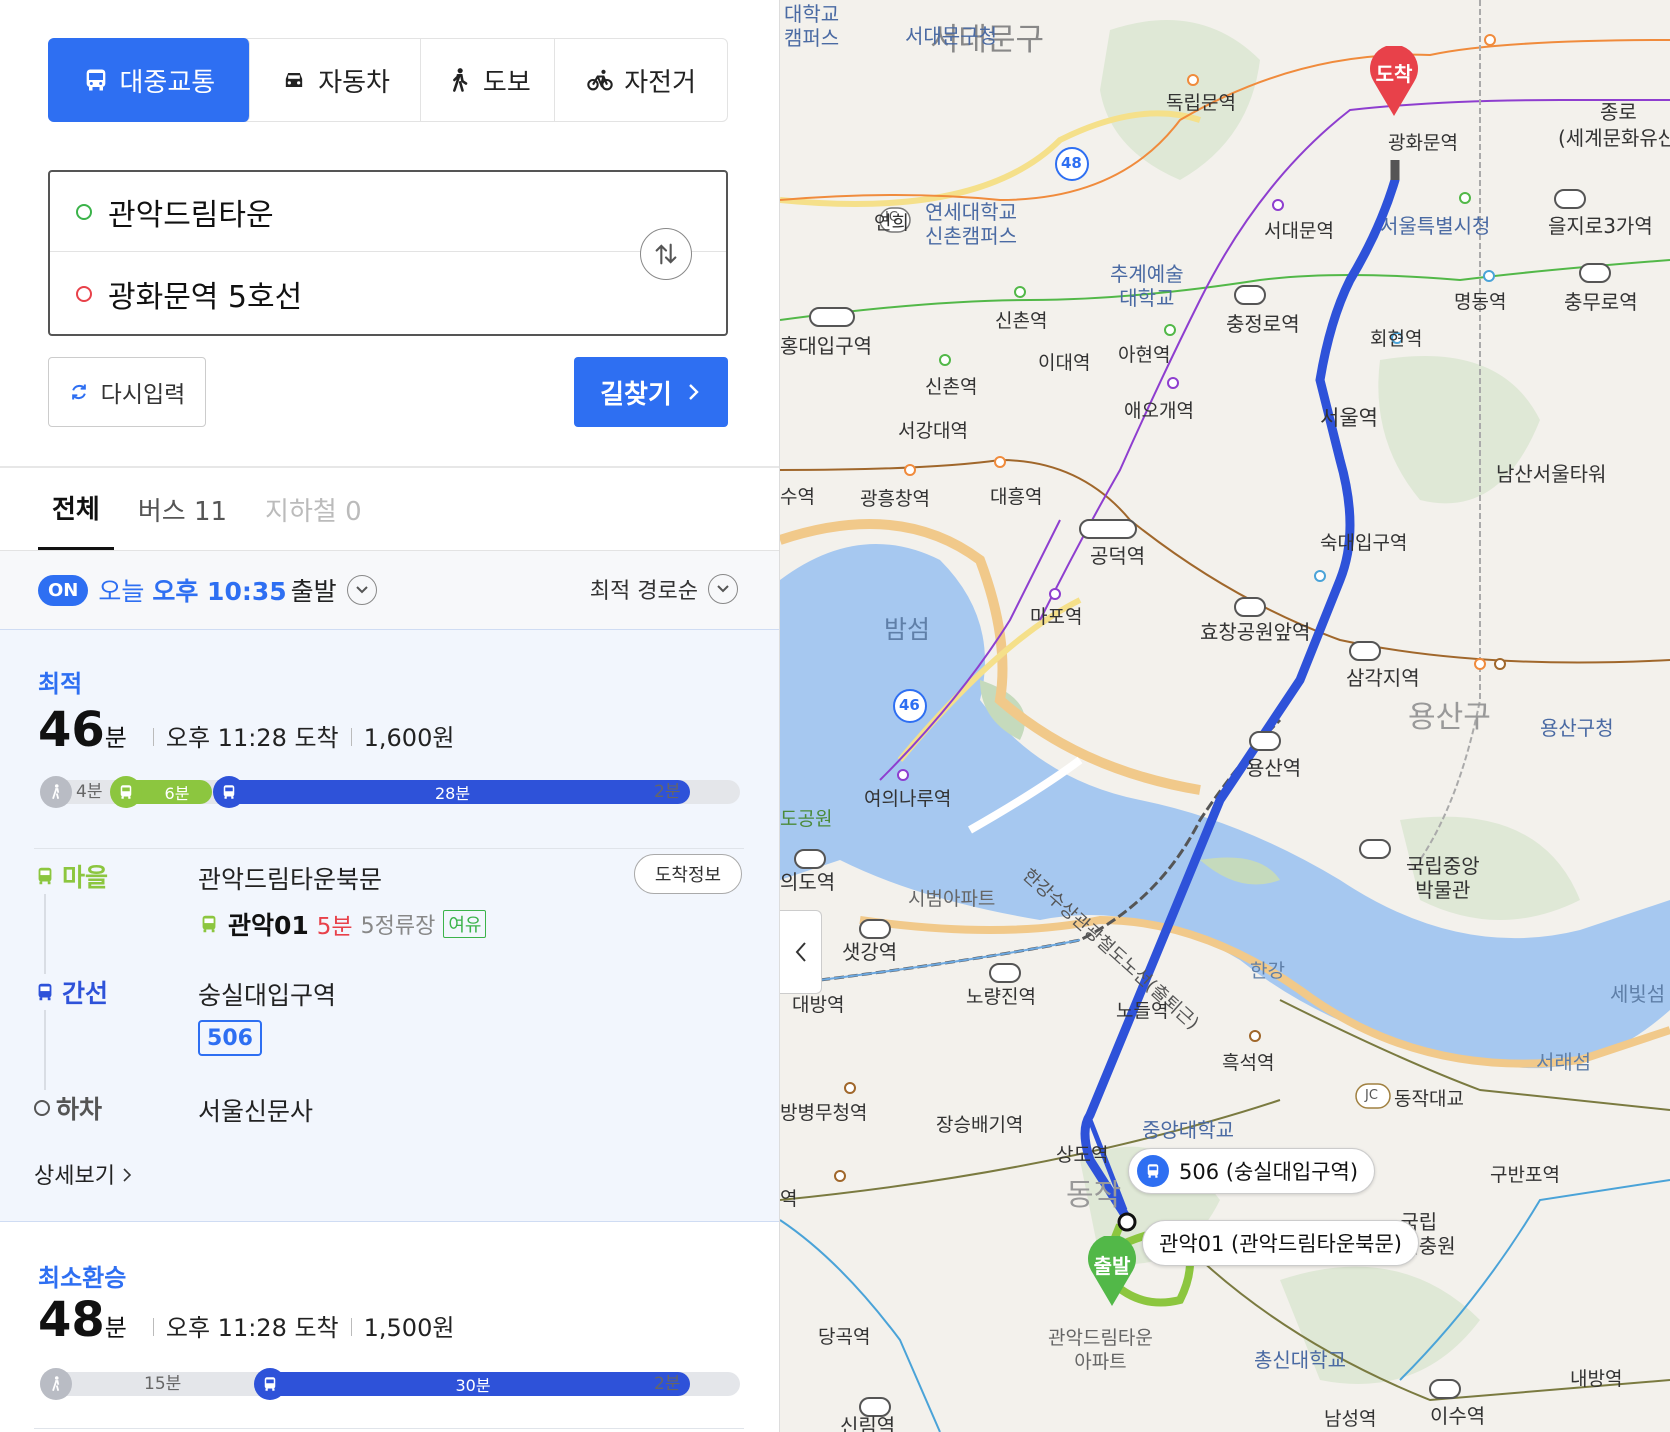  I want to click on result-label: 최적, so click(60, 684).